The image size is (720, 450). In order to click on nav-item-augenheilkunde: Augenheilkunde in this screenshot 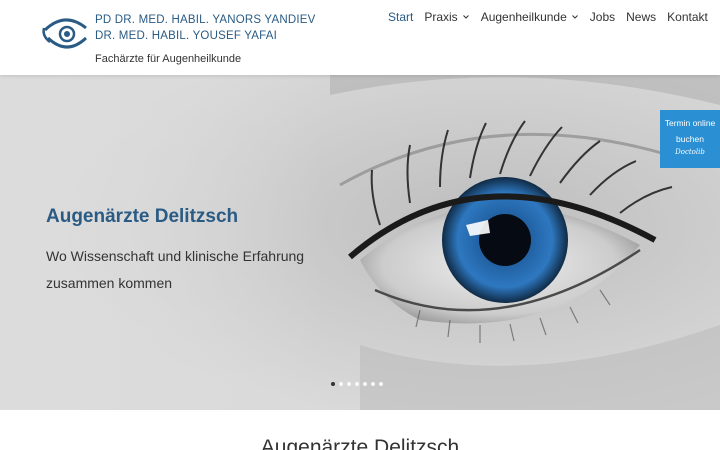, I will do `click(530, 17)`.